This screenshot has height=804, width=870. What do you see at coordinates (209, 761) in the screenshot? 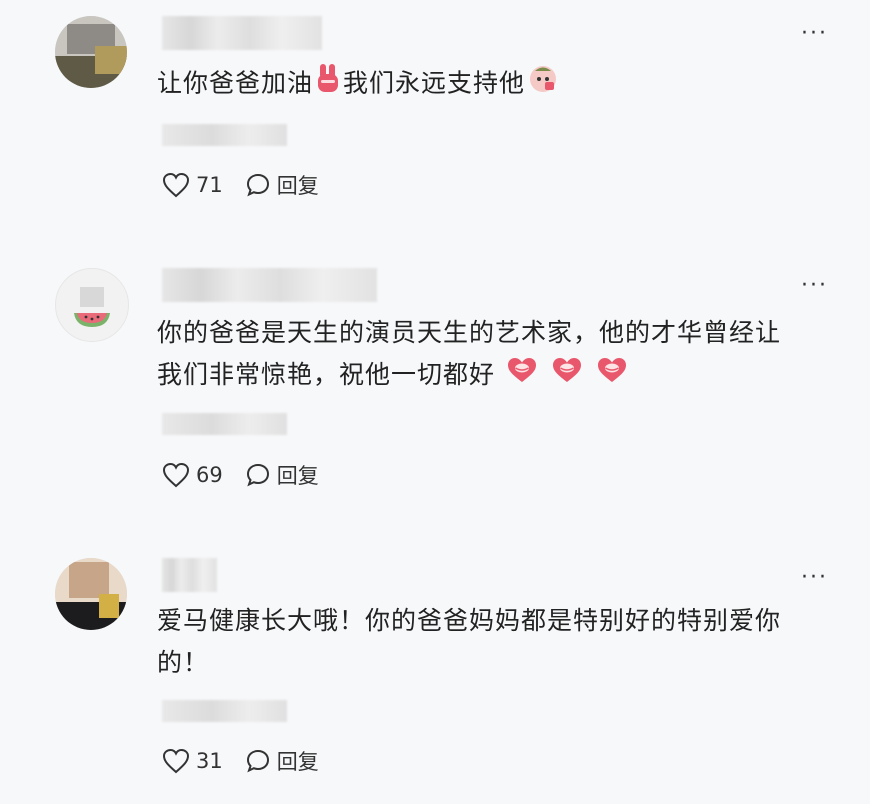
I see `like-count: 31` at bounding box center [209, 761].